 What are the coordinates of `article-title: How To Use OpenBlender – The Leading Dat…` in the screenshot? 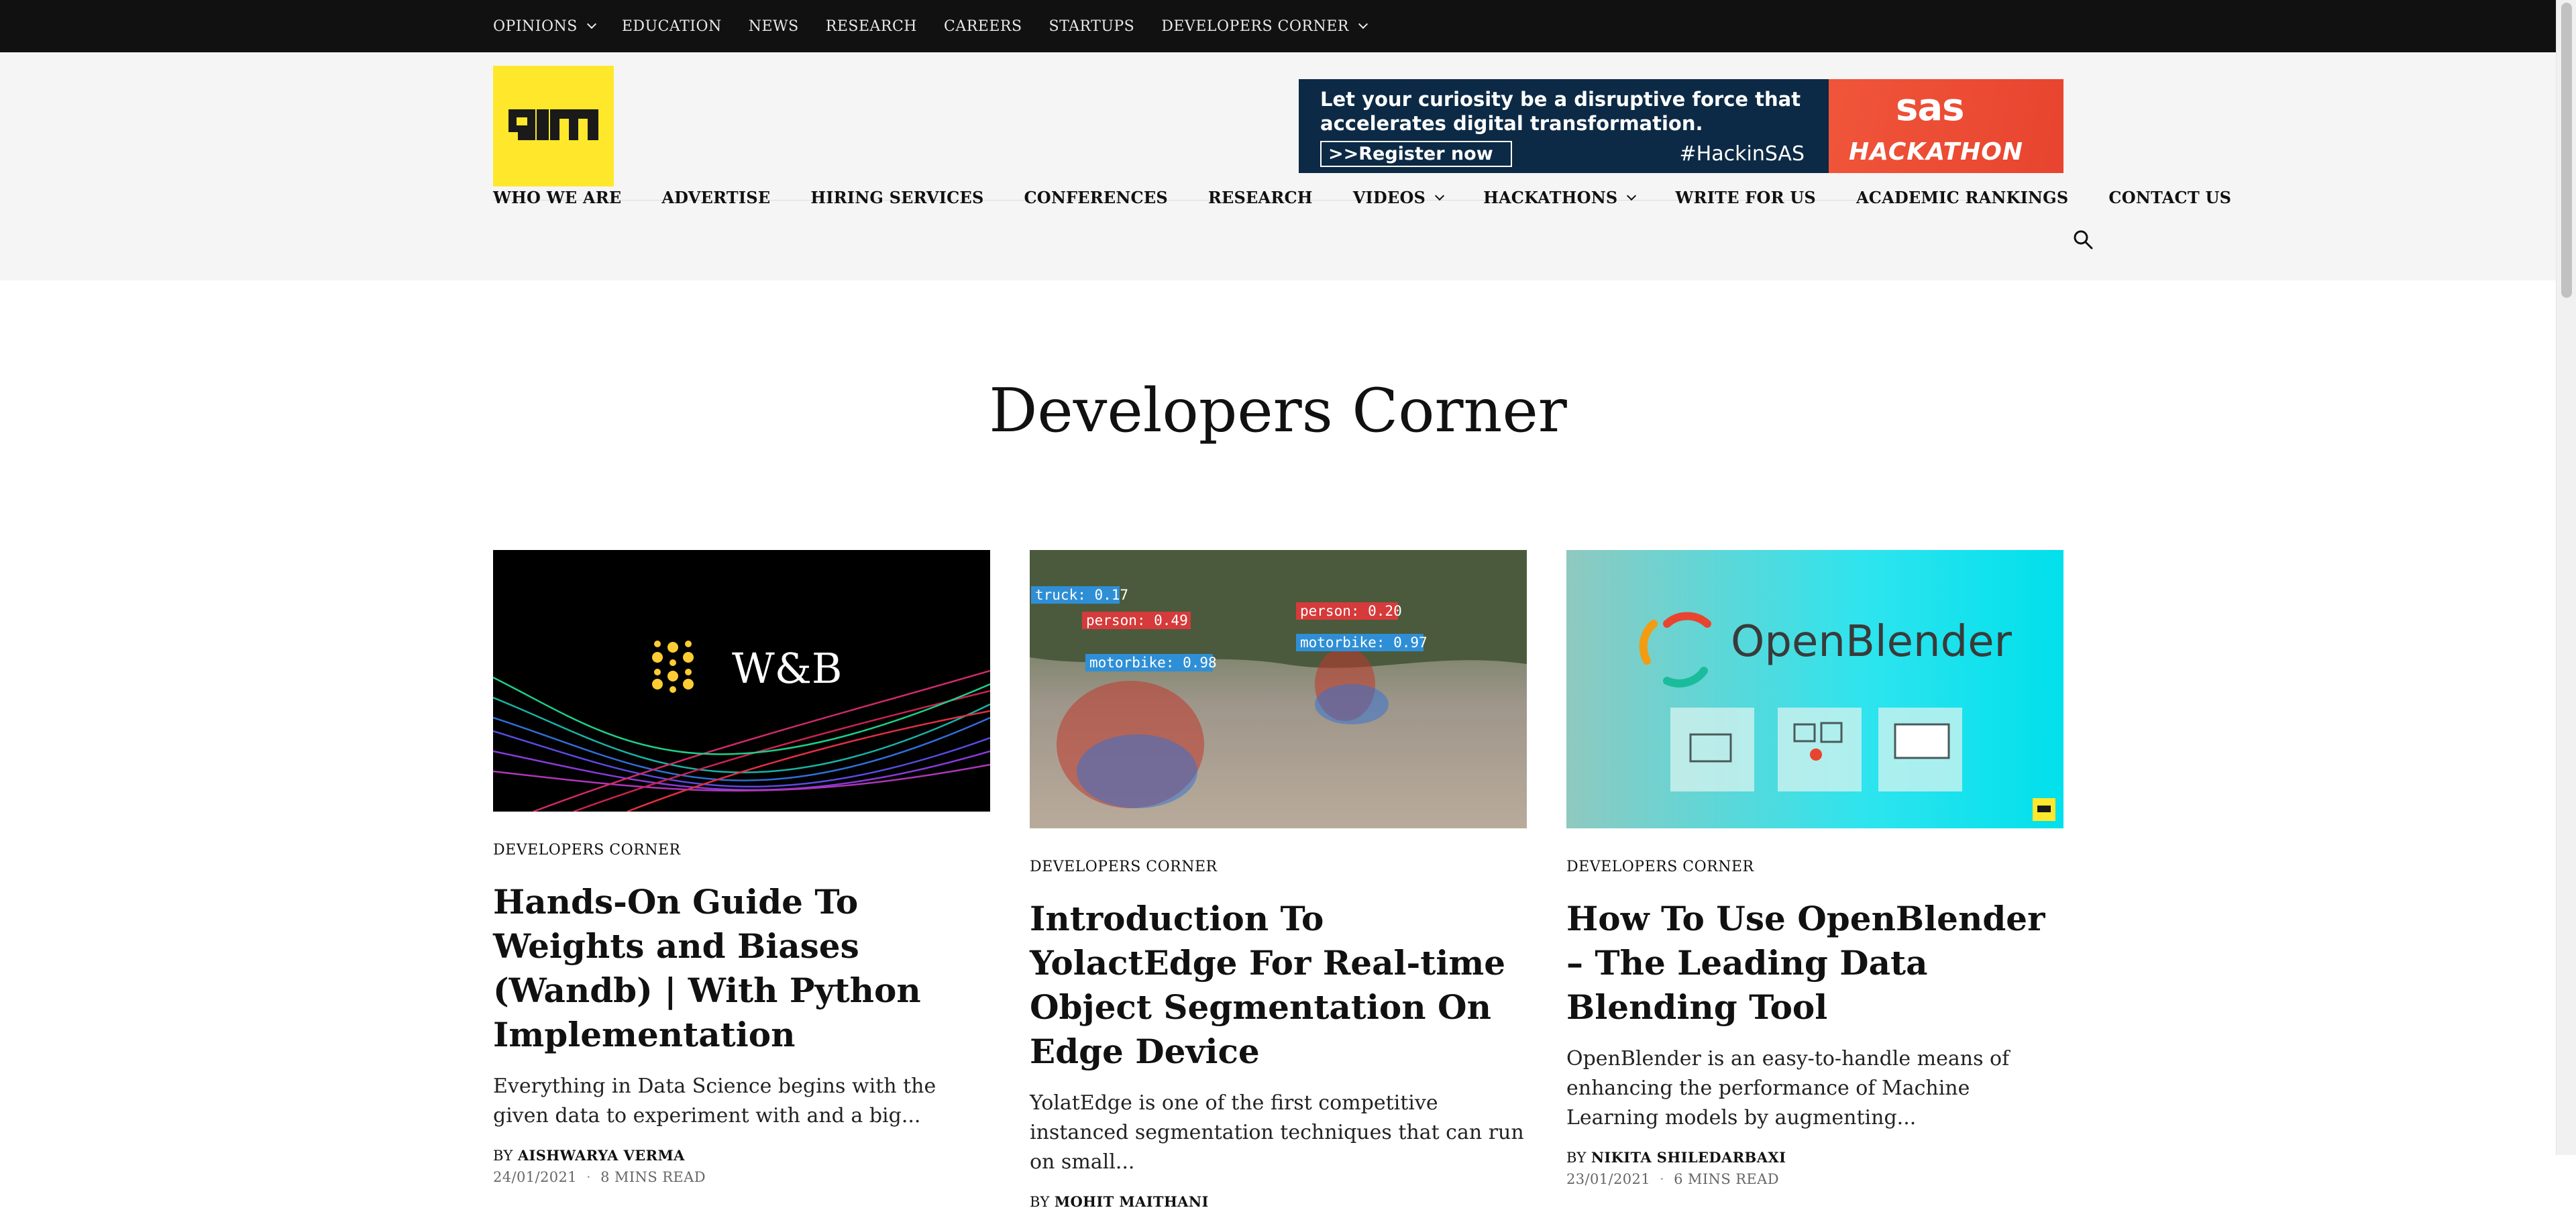 It's located at (1814, 964).